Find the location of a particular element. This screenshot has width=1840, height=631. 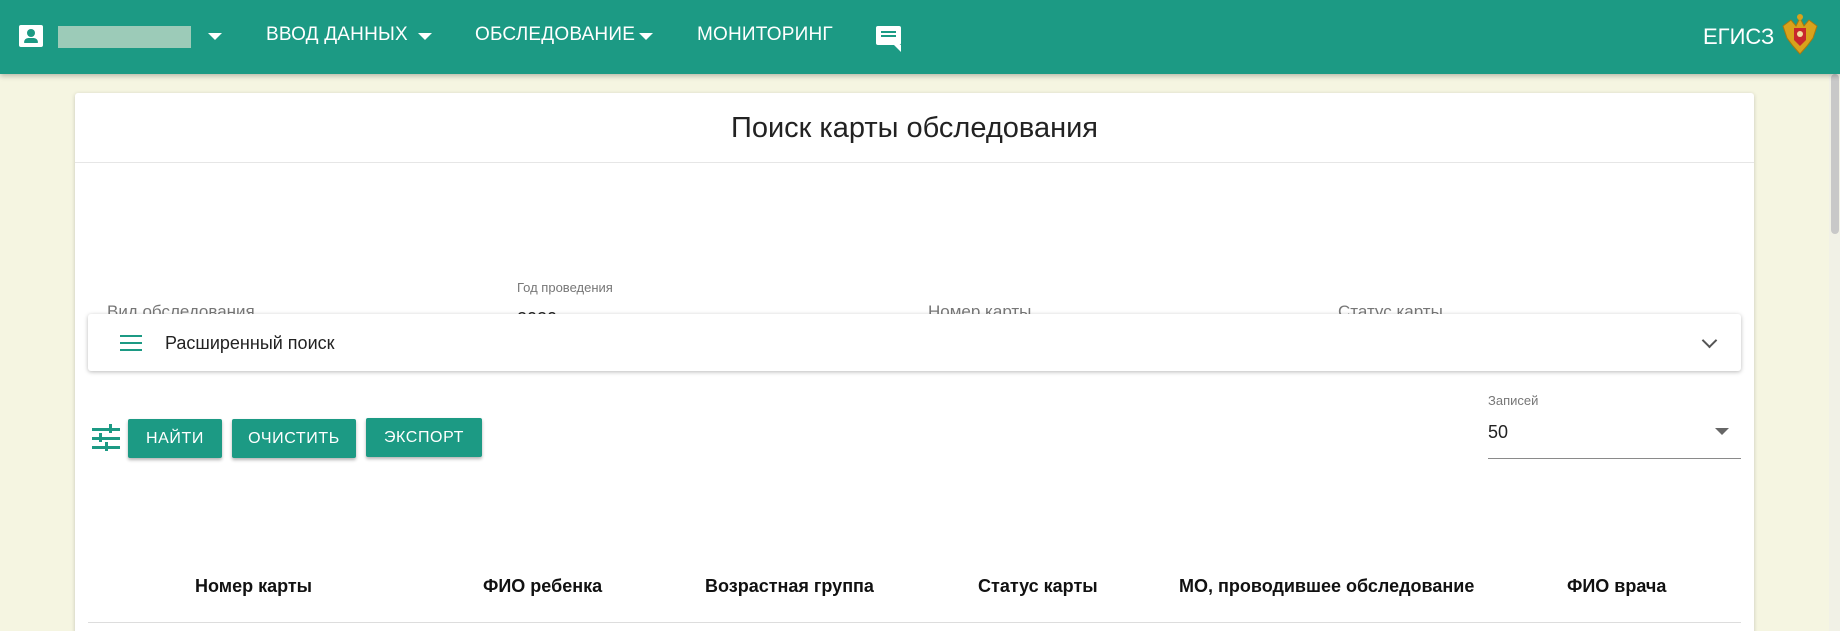

nav-data-entry: ВВОД ДАННЫХ is located at coordinates (337, 35).